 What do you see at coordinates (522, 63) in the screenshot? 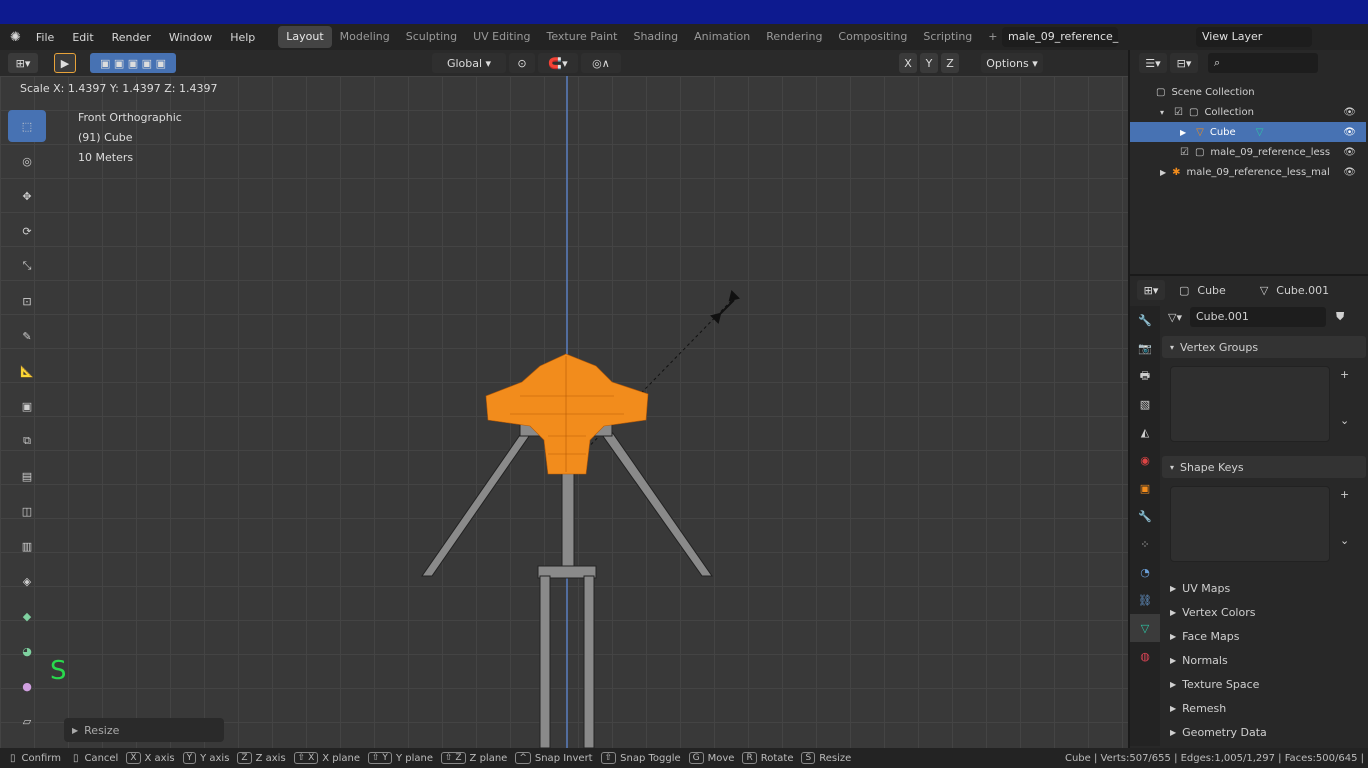
I see `pivot-icon: ⊙` at bounding box center [522, 63].